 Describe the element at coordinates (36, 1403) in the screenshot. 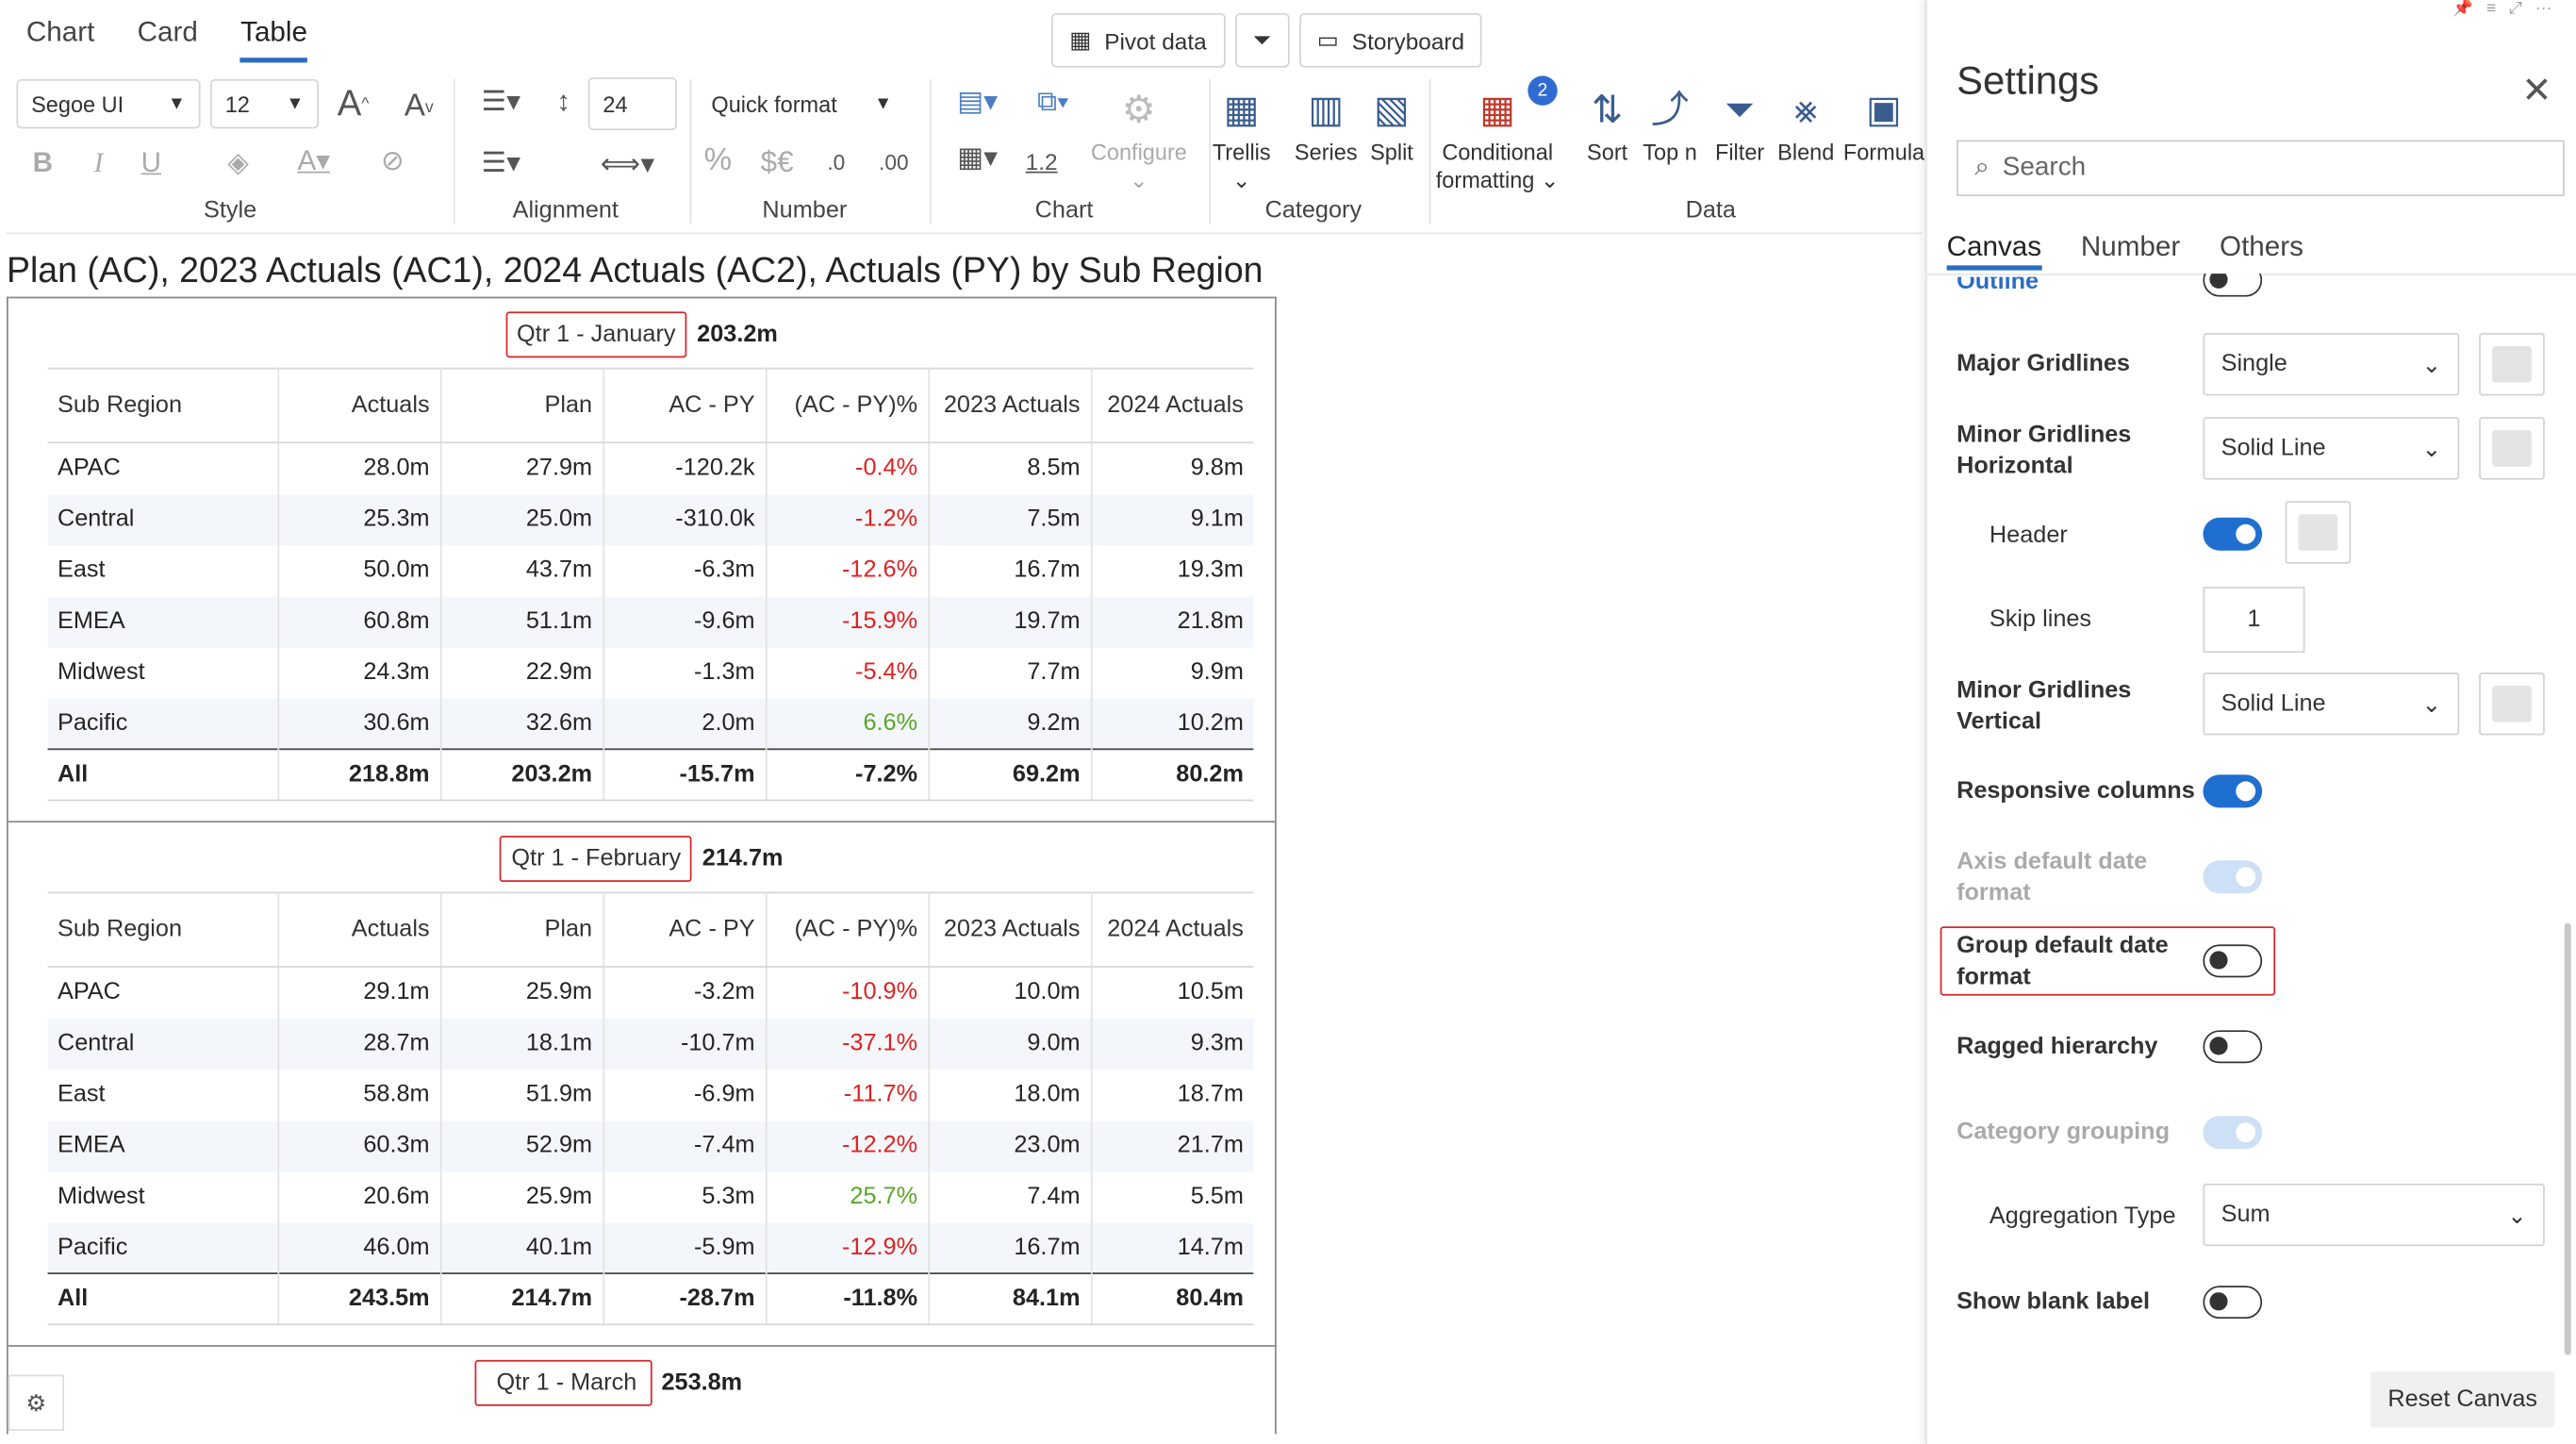

I see `visual-options-icon: ⚙` at that location.